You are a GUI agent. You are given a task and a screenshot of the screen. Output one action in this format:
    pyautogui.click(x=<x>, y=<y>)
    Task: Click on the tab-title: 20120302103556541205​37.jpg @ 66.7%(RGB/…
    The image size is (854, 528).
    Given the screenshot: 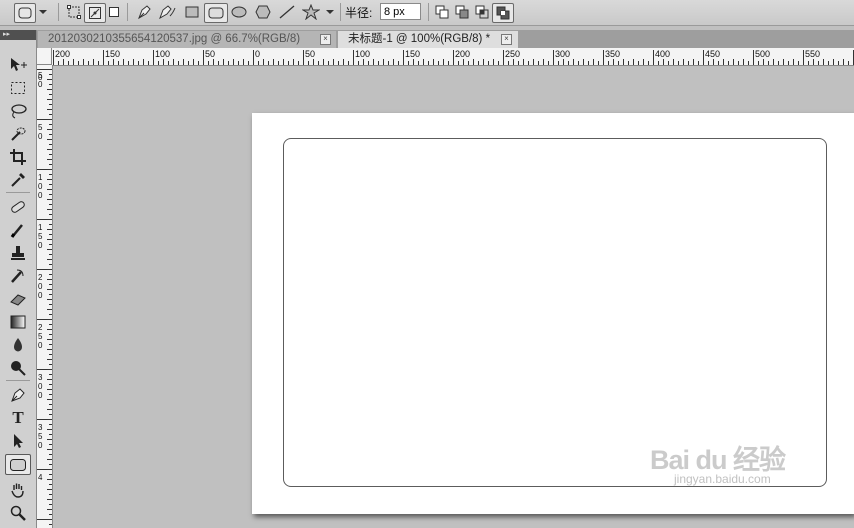 What is the action you would take?
    pyautogui.click(x=174, y=39)
    